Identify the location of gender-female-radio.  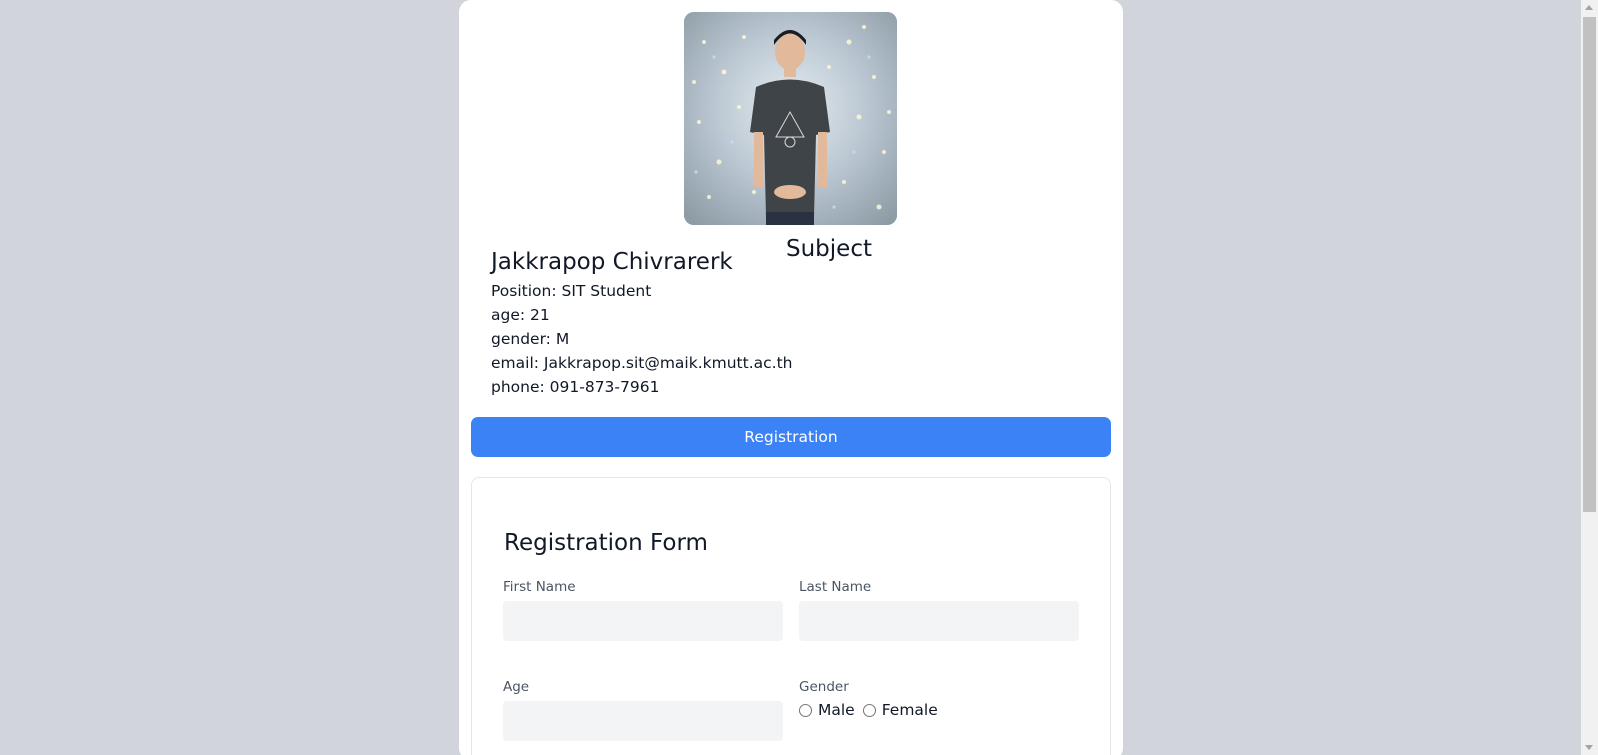
(869, 710).